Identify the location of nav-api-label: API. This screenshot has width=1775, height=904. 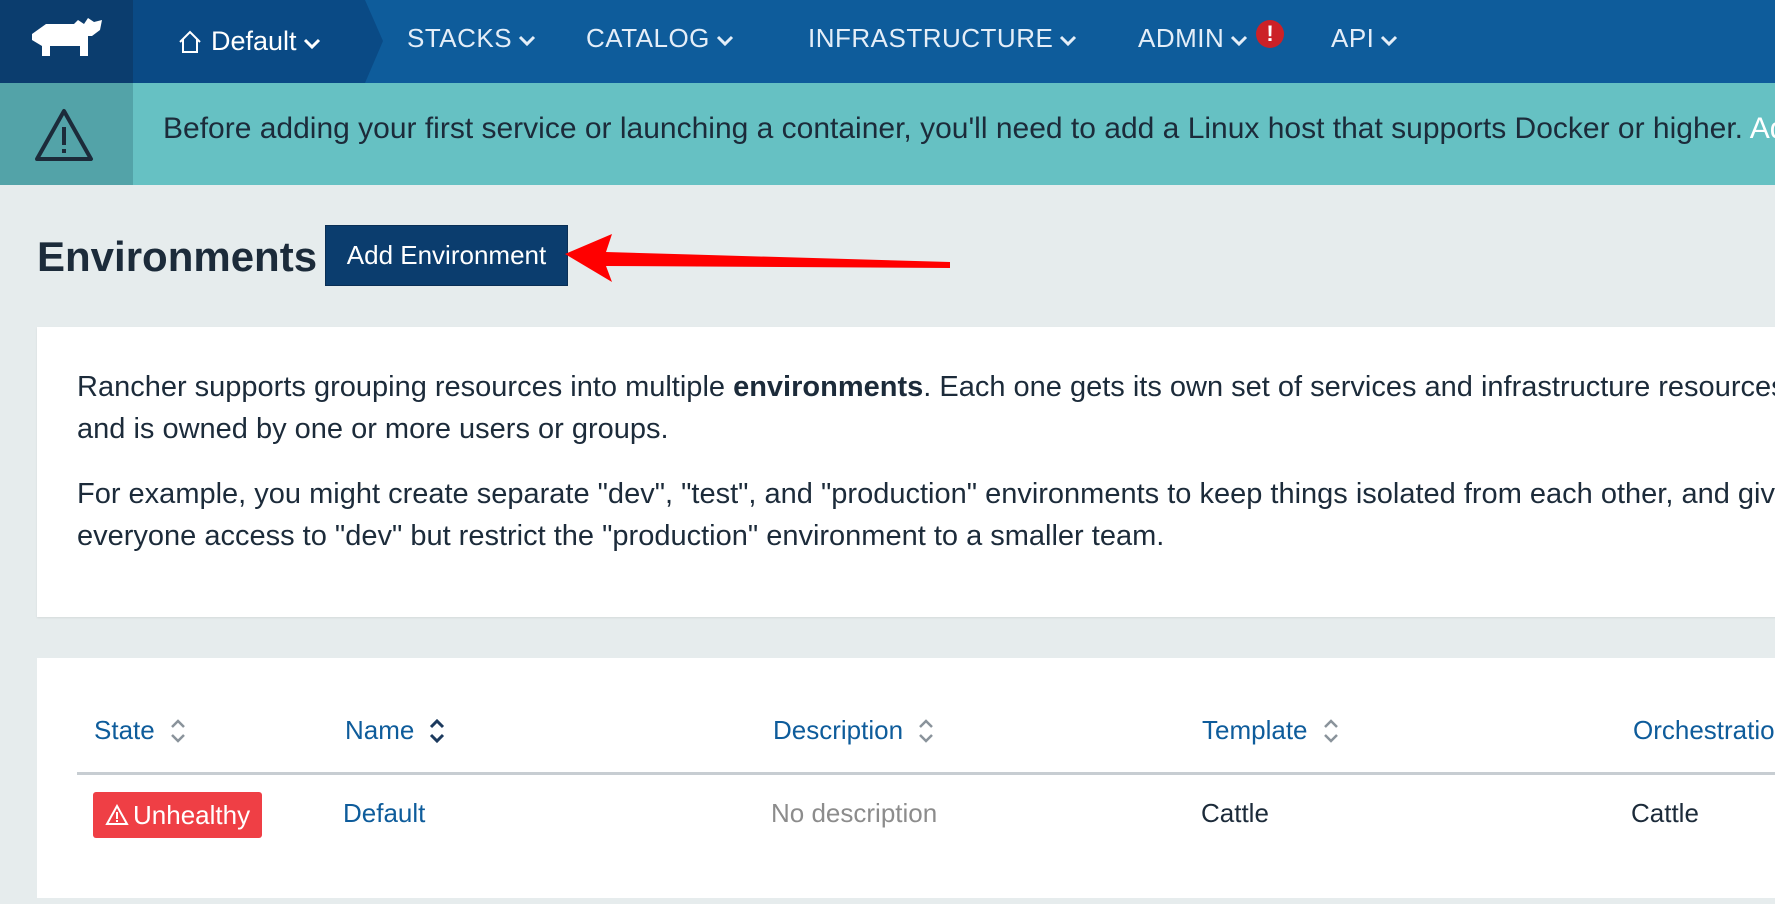
(1353, 37).